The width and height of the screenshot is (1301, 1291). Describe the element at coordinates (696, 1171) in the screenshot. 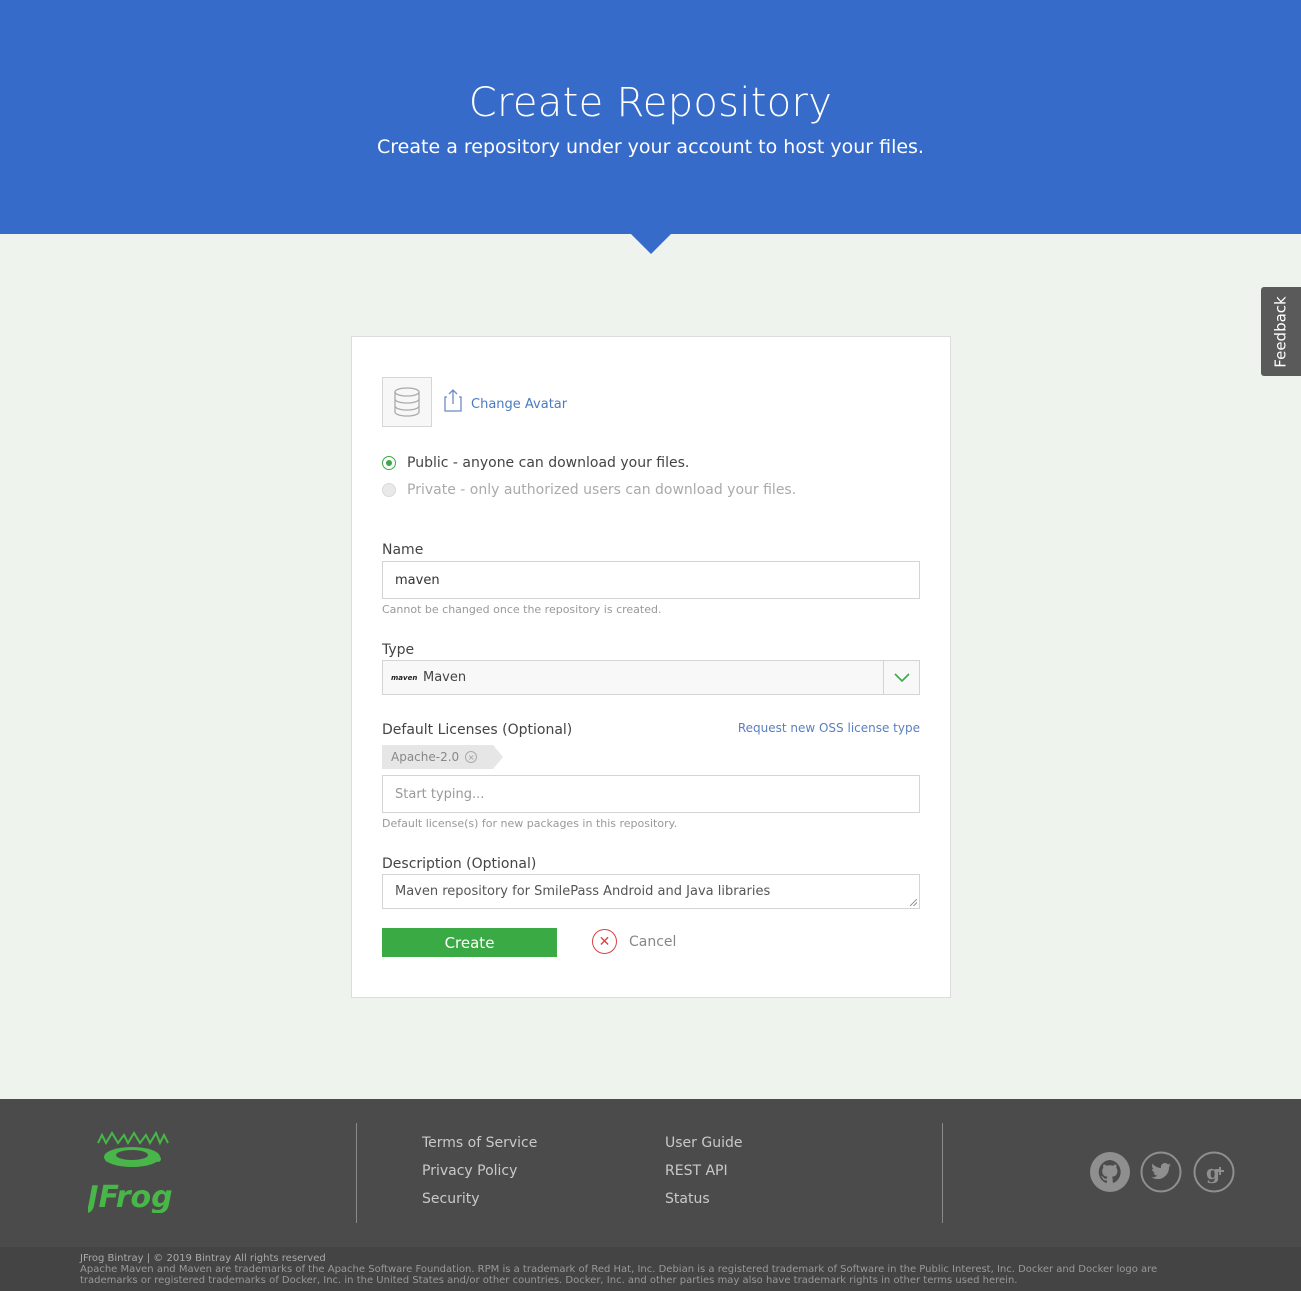

I see `rest-api-link: REST API` at that location.